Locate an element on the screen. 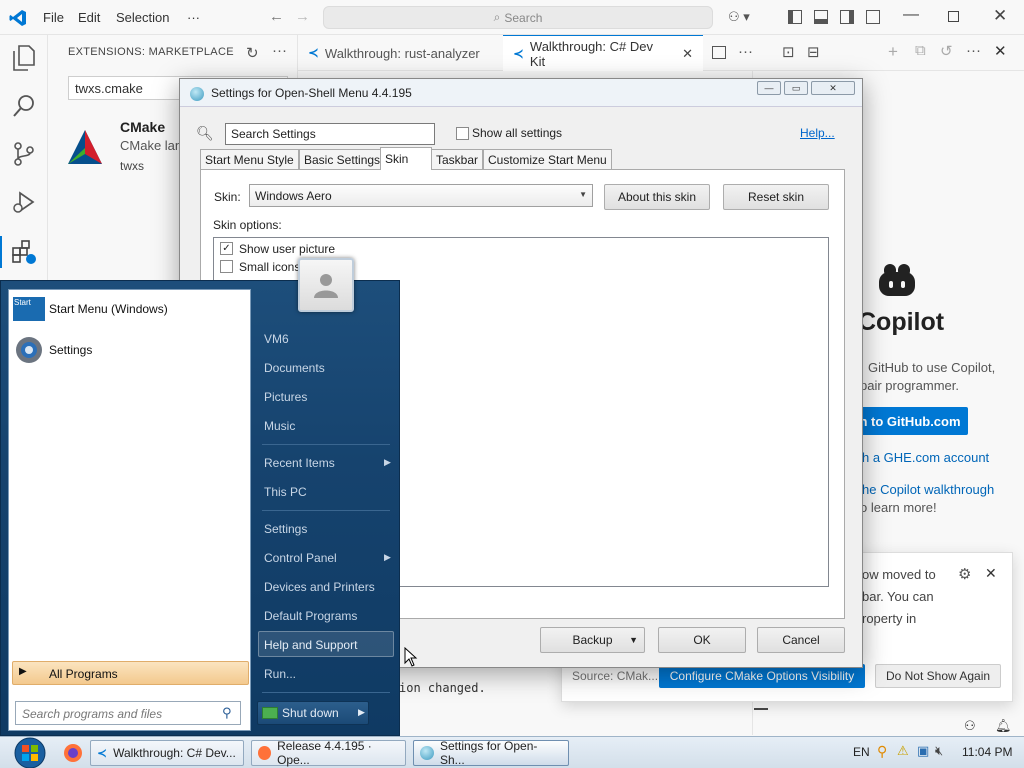 This screenshot has height=768, width=1024. chat-icon: ⊟ is located at coordinates (813, 52).